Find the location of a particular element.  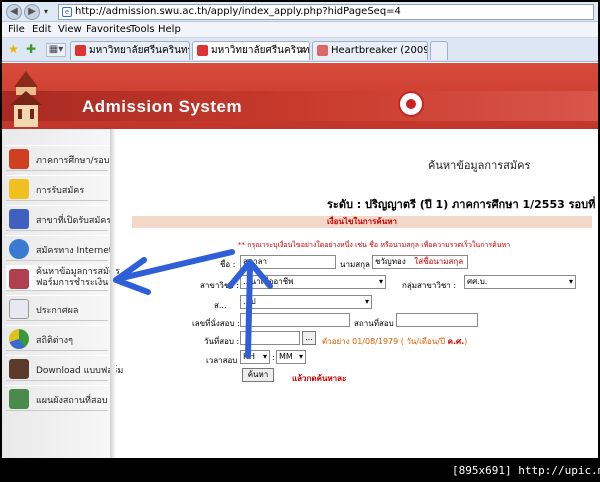

page-title: ค้นหาข้อมูลการสมัคร is located at coordinates (479, 165).